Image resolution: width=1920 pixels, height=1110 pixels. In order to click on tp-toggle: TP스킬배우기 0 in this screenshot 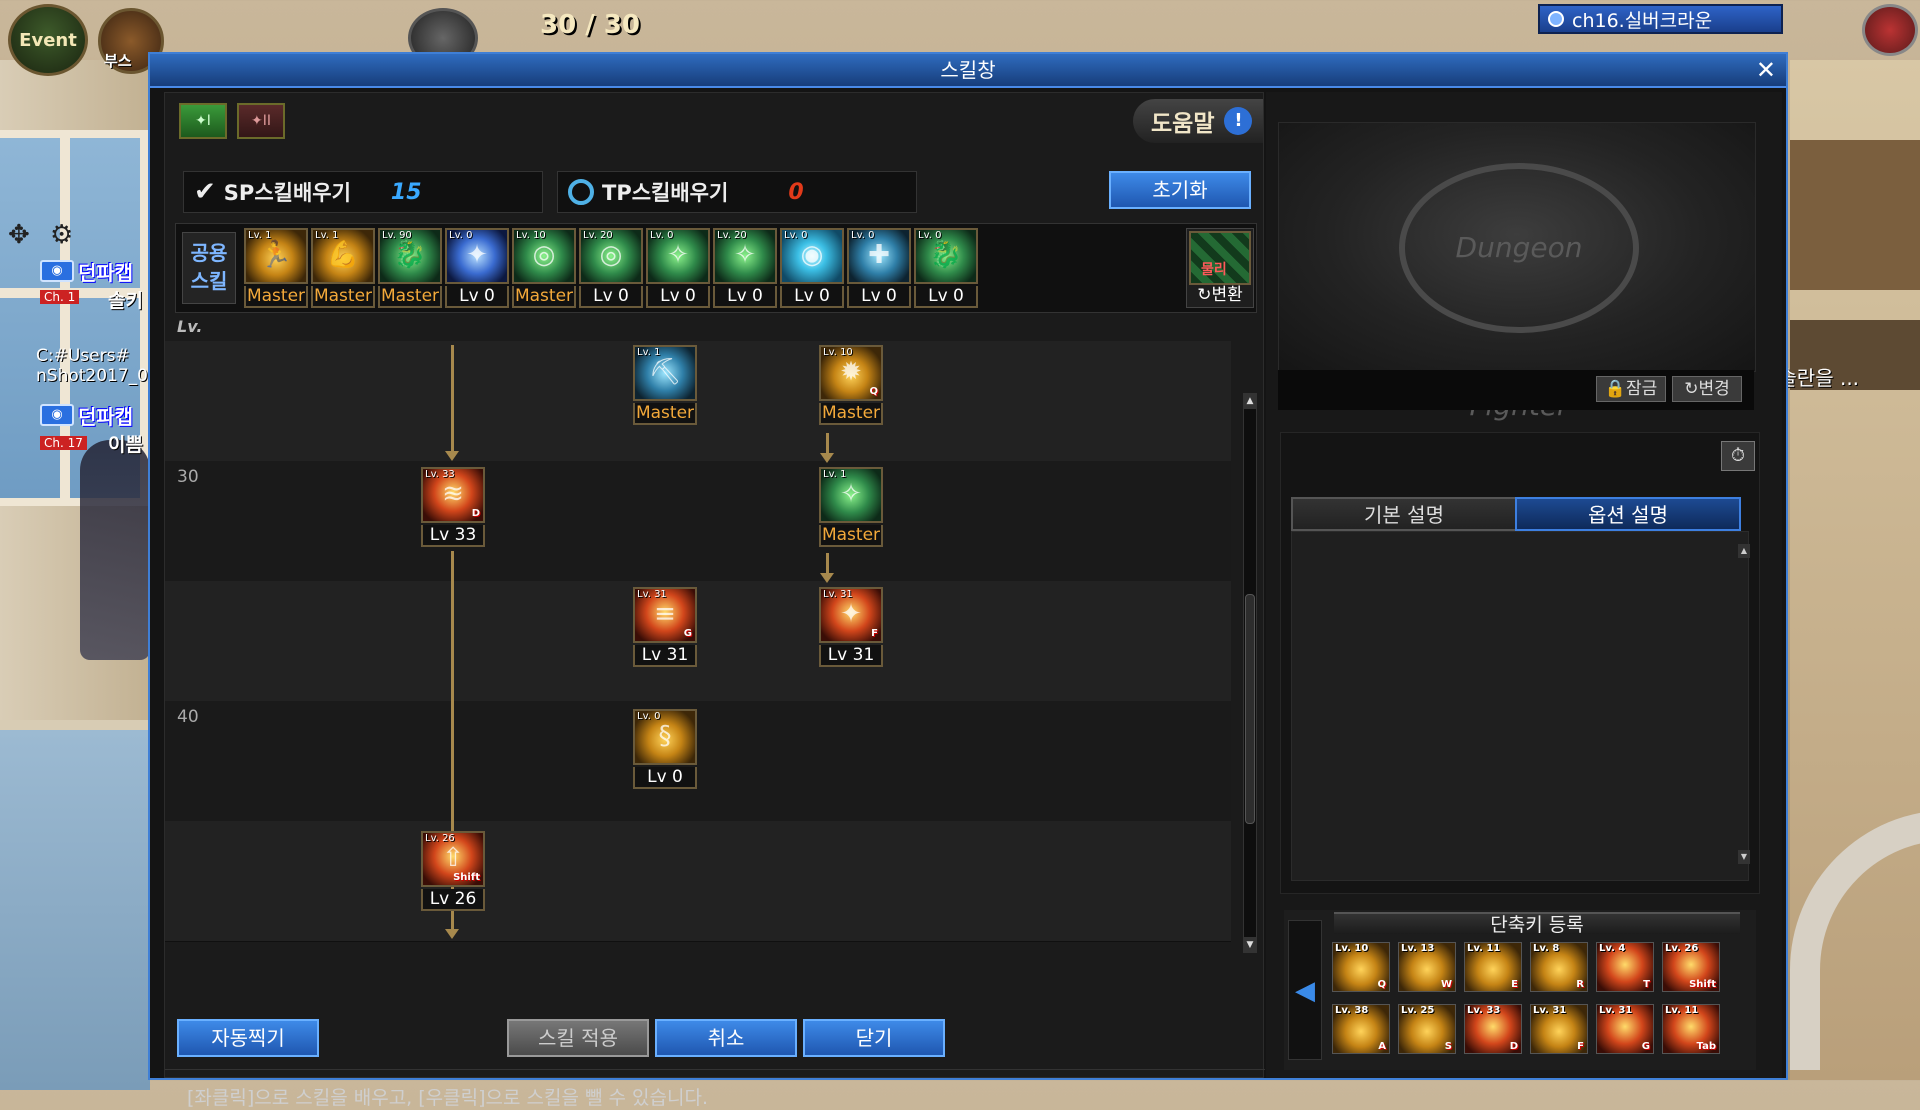, I will do `click(737, 192)`.